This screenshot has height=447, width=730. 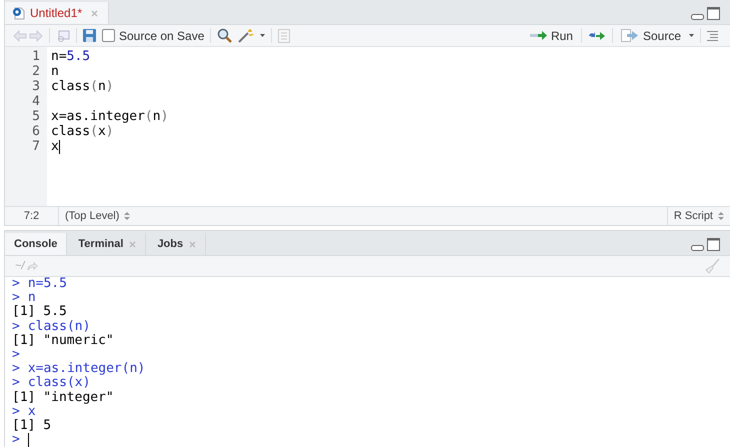 I want to click on code-line: n, so click(x=55, y=71).